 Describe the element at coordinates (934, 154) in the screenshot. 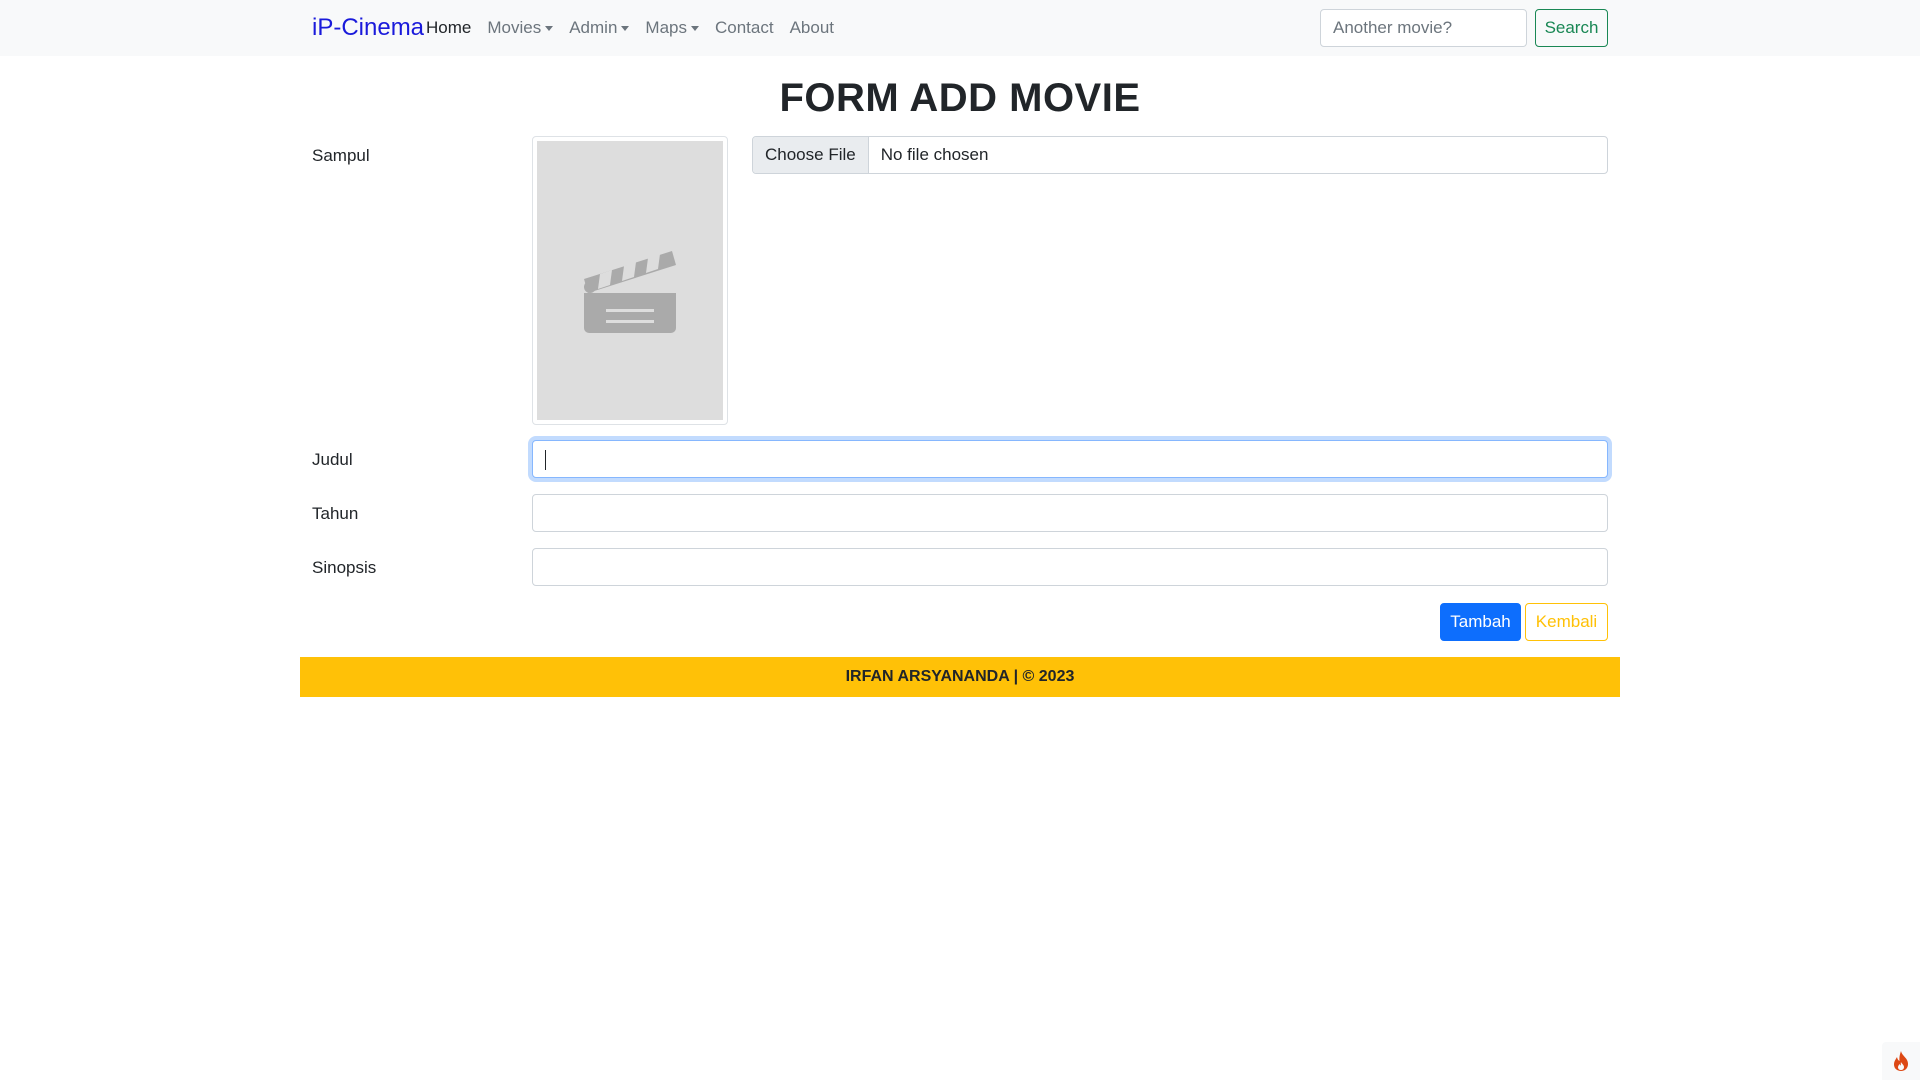

I see `file-status: No file chosen` at that location.